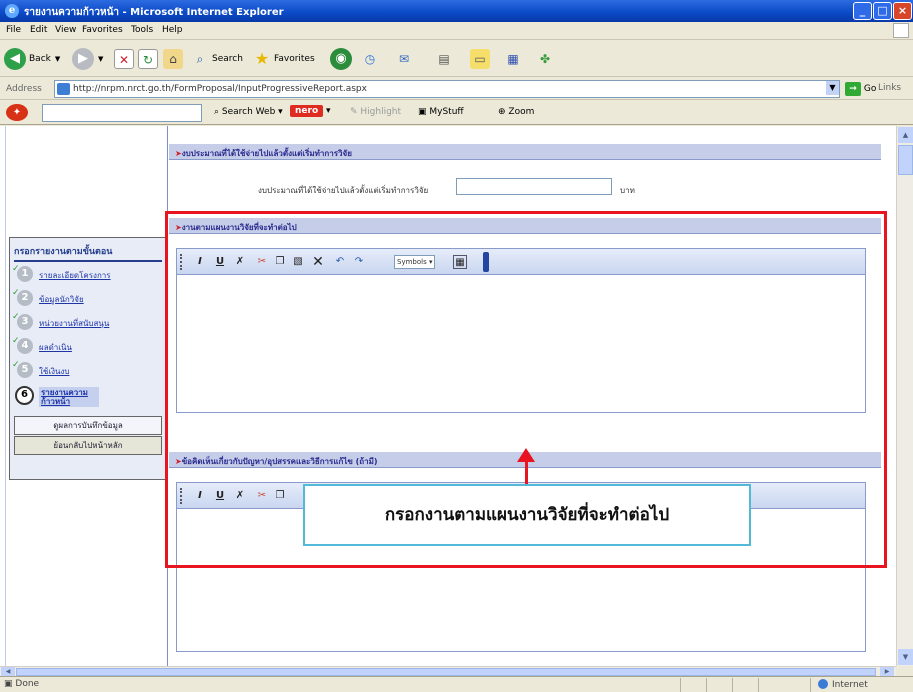 The height and width of the screenshot is (692, 913). I want to click on menu-help: Help, so click(172, 30).